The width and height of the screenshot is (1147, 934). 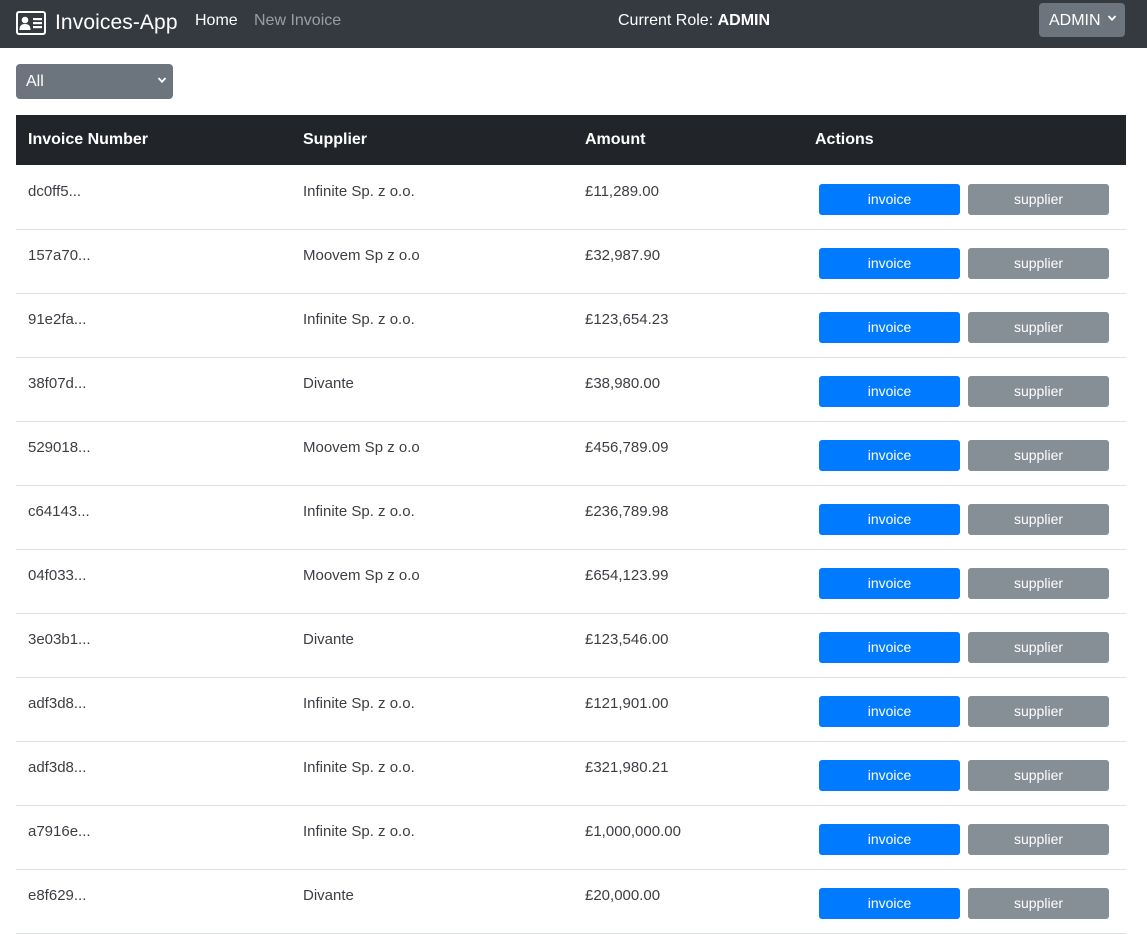 I want to click on column-header-supplier: Supplier, so click(x=335, y=139).